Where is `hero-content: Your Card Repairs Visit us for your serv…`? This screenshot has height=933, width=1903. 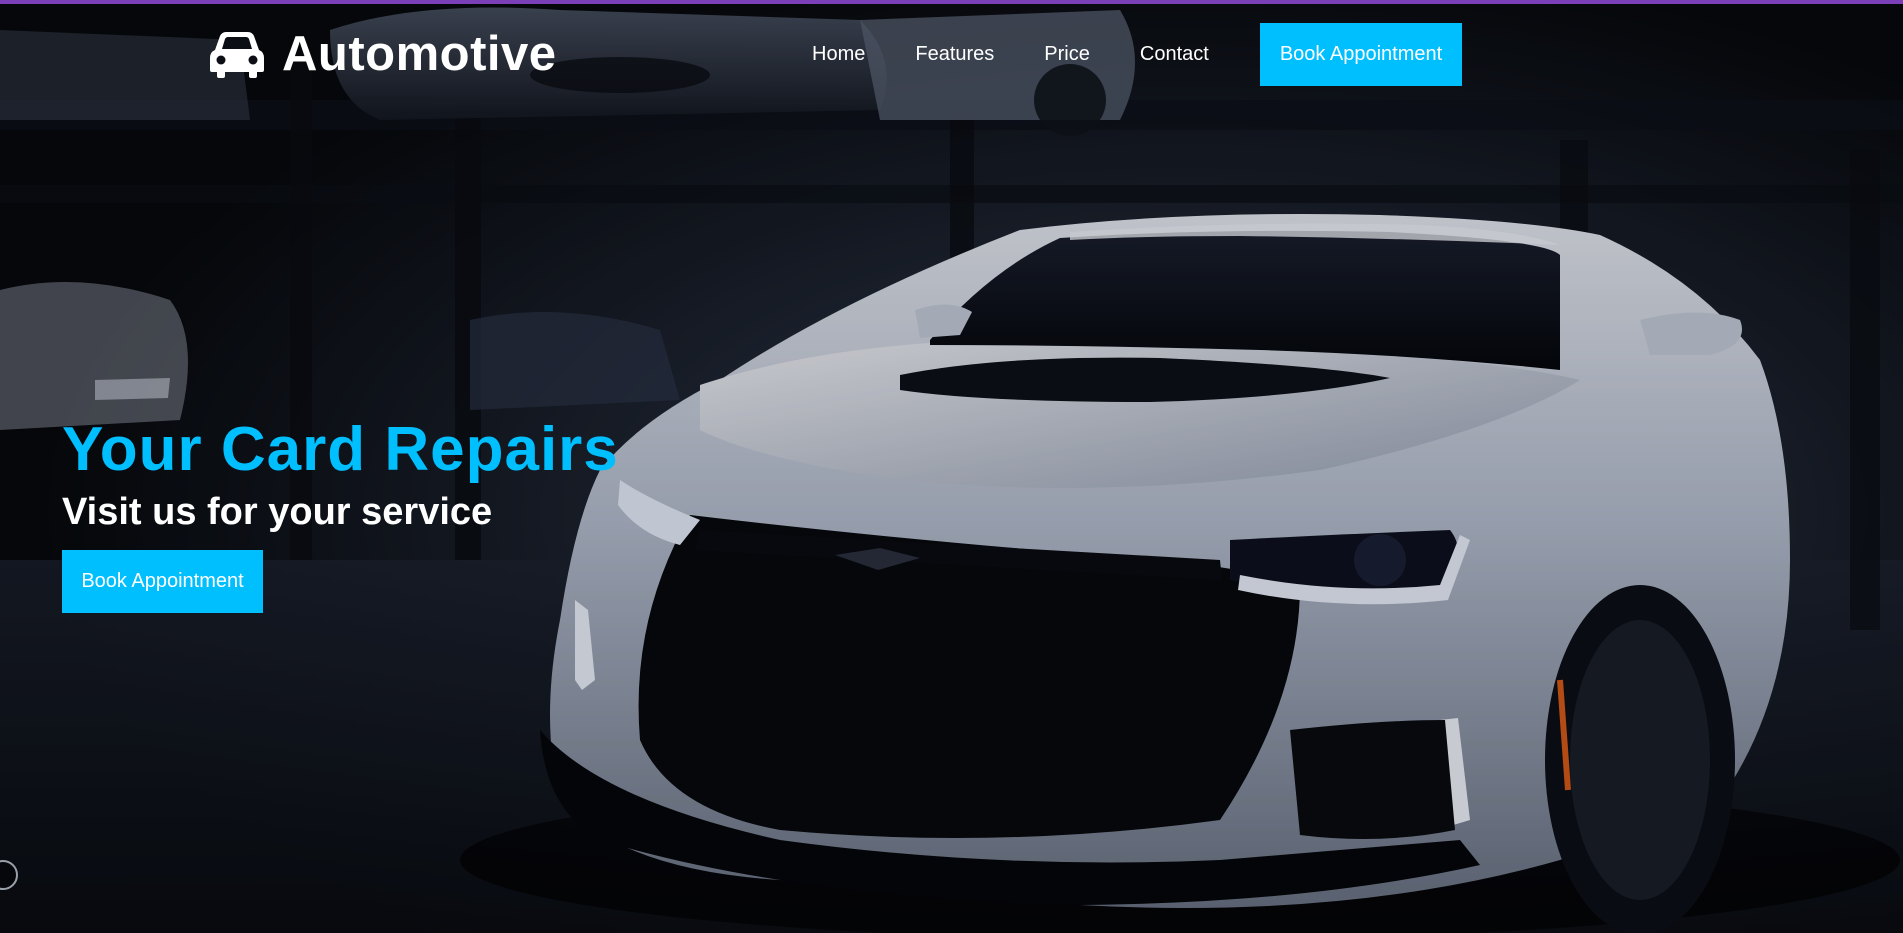
hero-content: Your Card Repairs Visit us for your serv… is located at coordinates (340, 514).